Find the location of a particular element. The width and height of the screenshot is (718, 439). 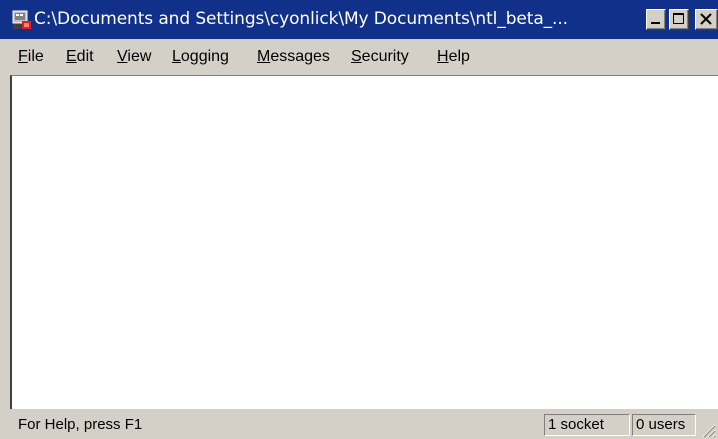

close-button is located at coordinates (706, 19).